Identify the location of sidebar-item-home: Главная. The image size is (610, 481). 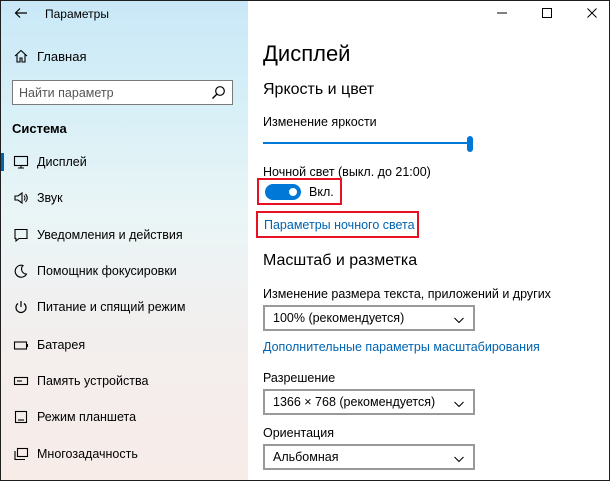
(124, 57).